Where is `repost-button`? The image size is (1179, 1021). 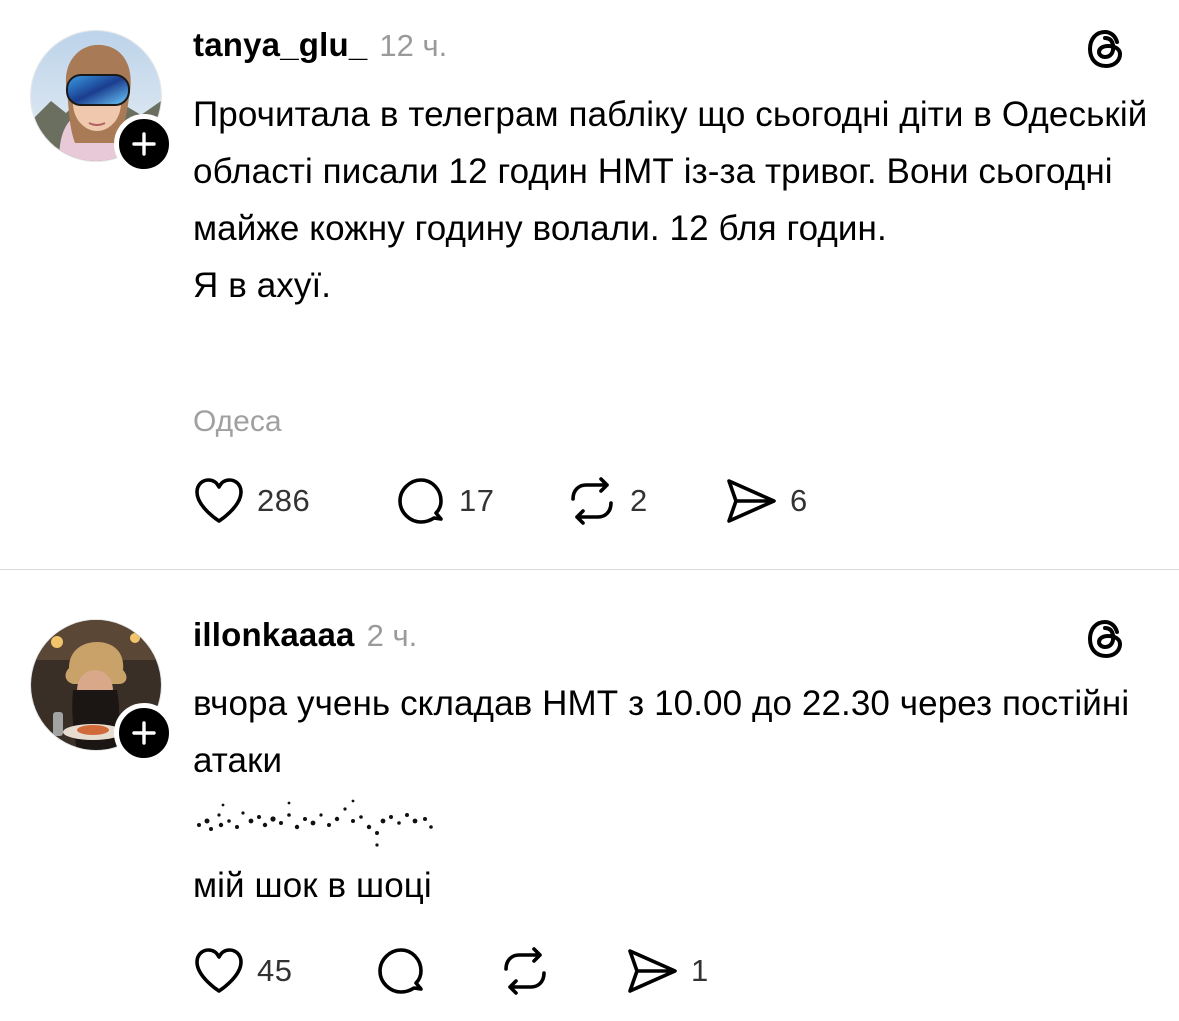
repost-button is located at coordinates (525, 971).